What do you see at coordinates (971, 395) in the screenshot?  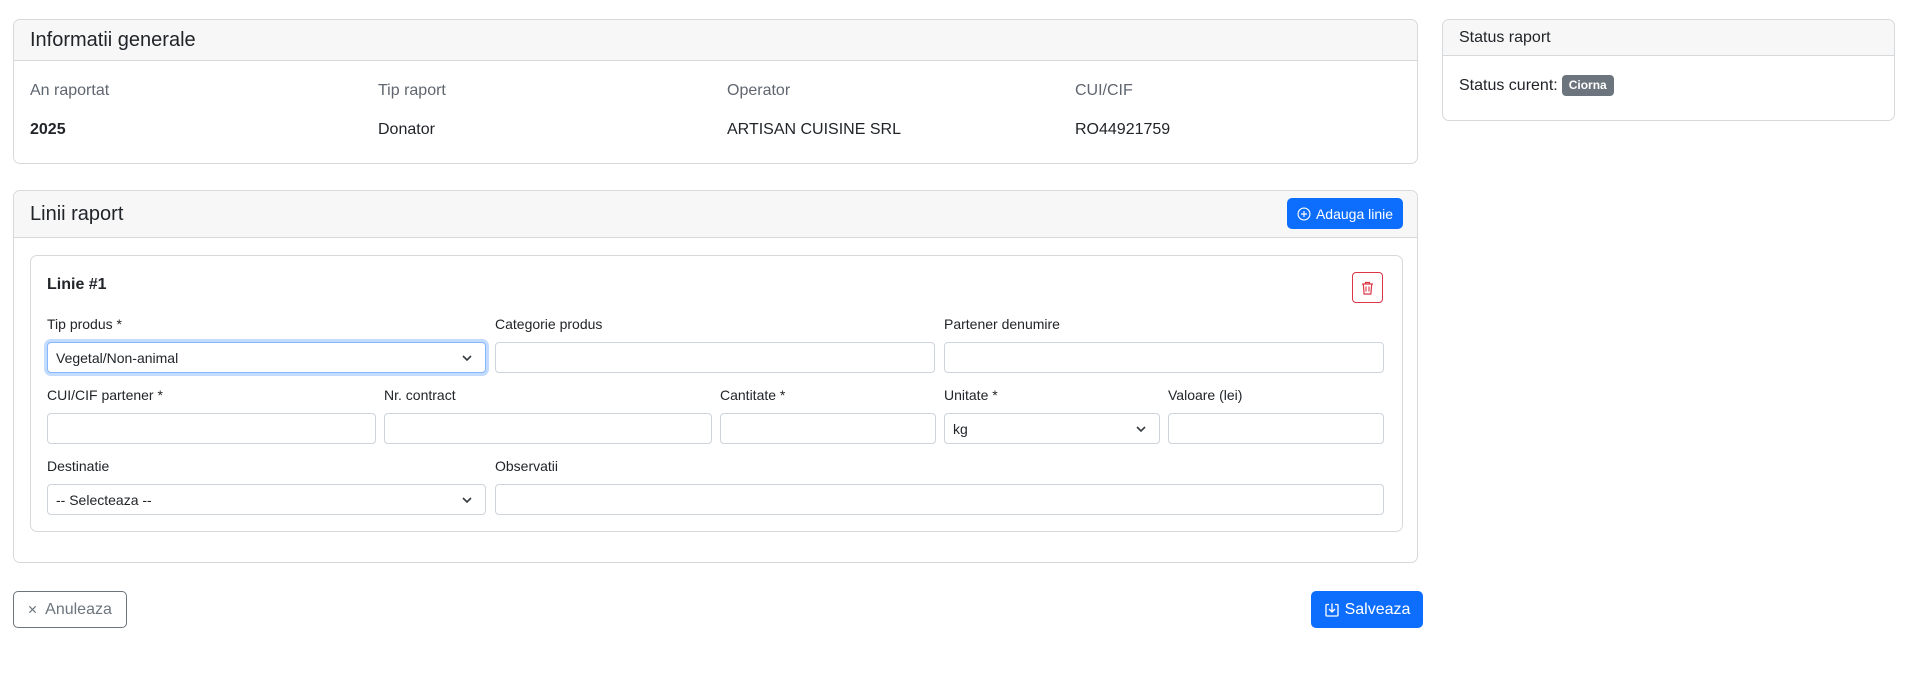 I see `unitate-label: Unitate *` at bounding box center [971, 395].